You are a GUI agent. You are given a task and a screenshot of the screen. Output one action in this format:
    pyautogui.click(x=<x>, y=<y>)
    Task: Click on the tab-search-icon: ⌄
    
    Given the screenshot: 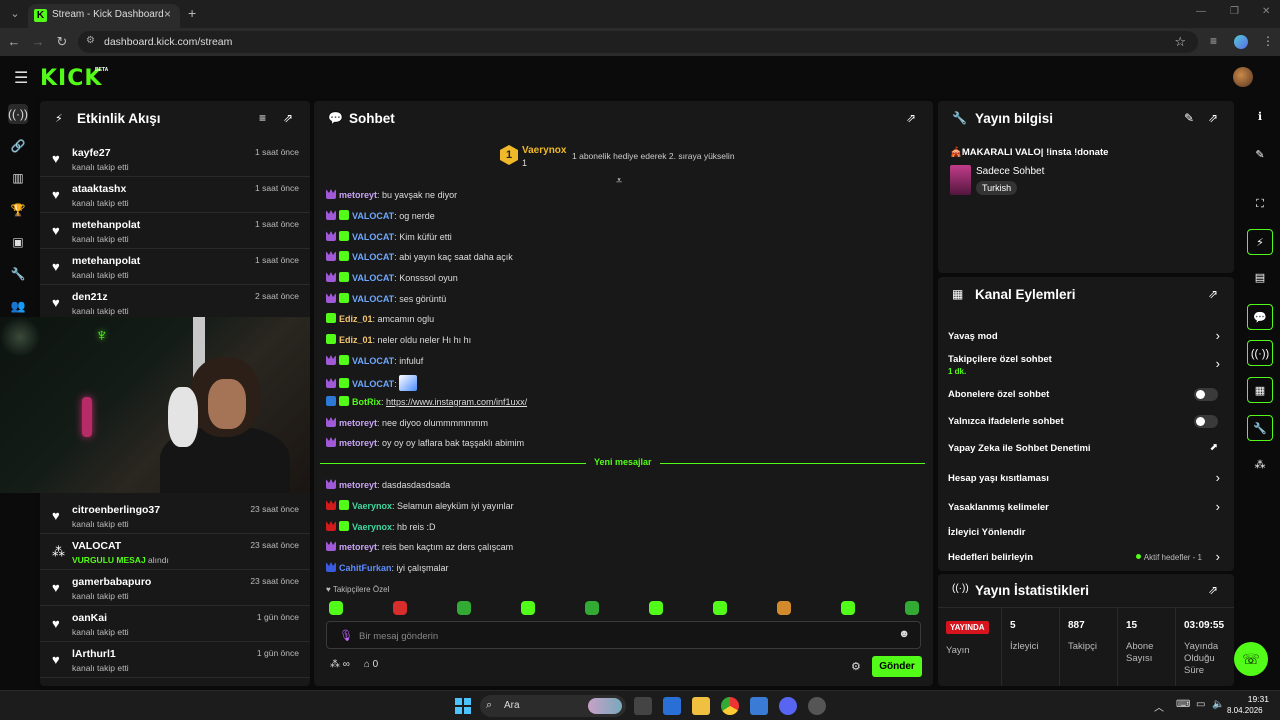 What is the action you would take?
    pyautogui.click(x=15, y=14)
    